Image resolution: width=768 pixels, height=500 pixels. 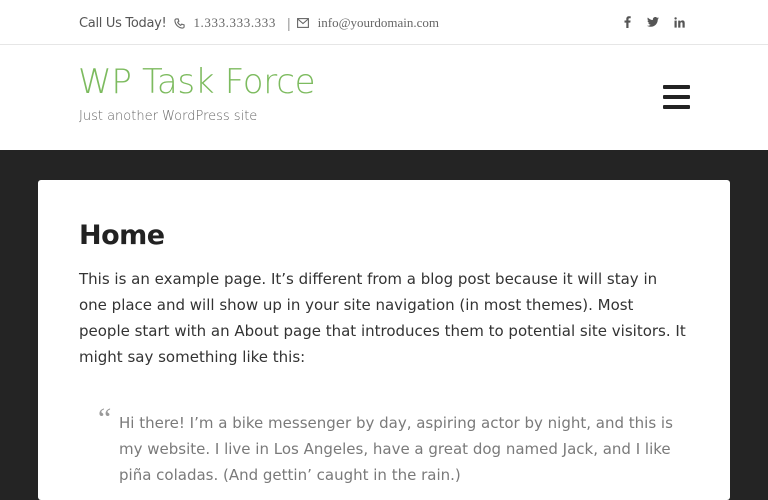 What do you see at coordinates (627, 22) in the screenshot?
I see `facebook-icon` at bounding box center [627, 22].